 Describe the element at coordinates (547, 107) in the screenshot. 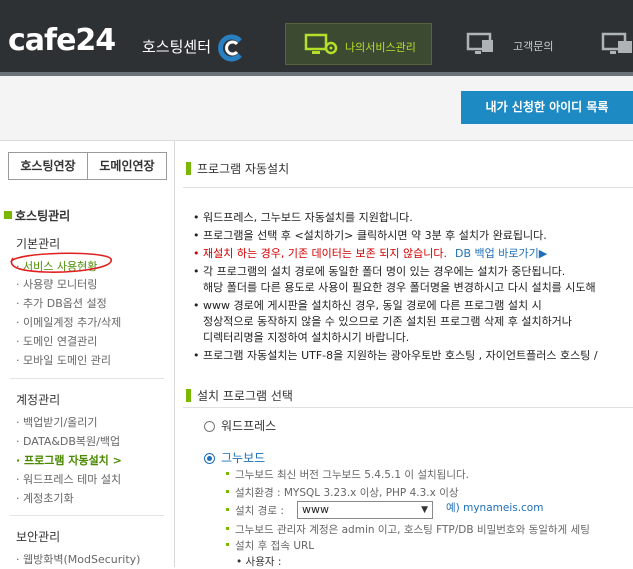

I see `my-ids-list-button: 내가 신청한 아이디 목록` at that location.